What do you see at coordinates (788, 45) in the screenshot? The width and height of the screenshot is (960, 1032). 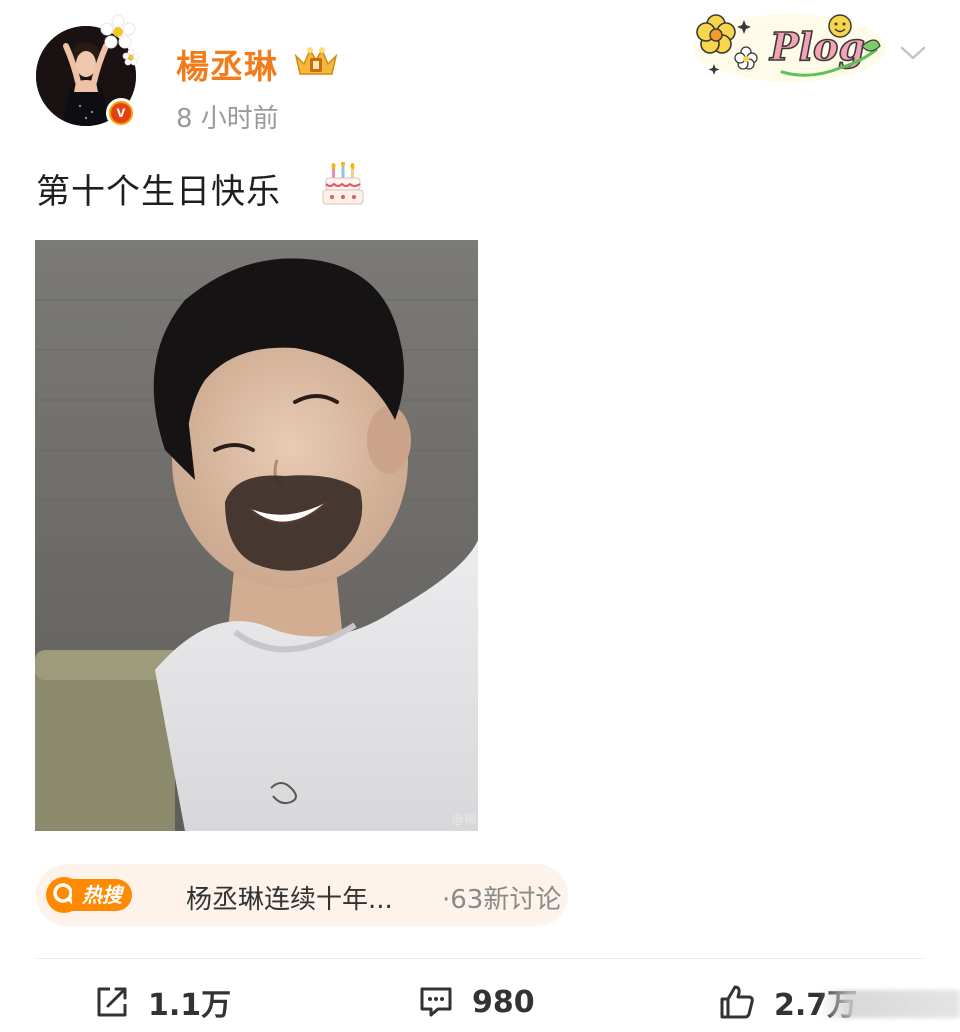 I see `plog-sticker: Plog` at bounding box center [788, 45].